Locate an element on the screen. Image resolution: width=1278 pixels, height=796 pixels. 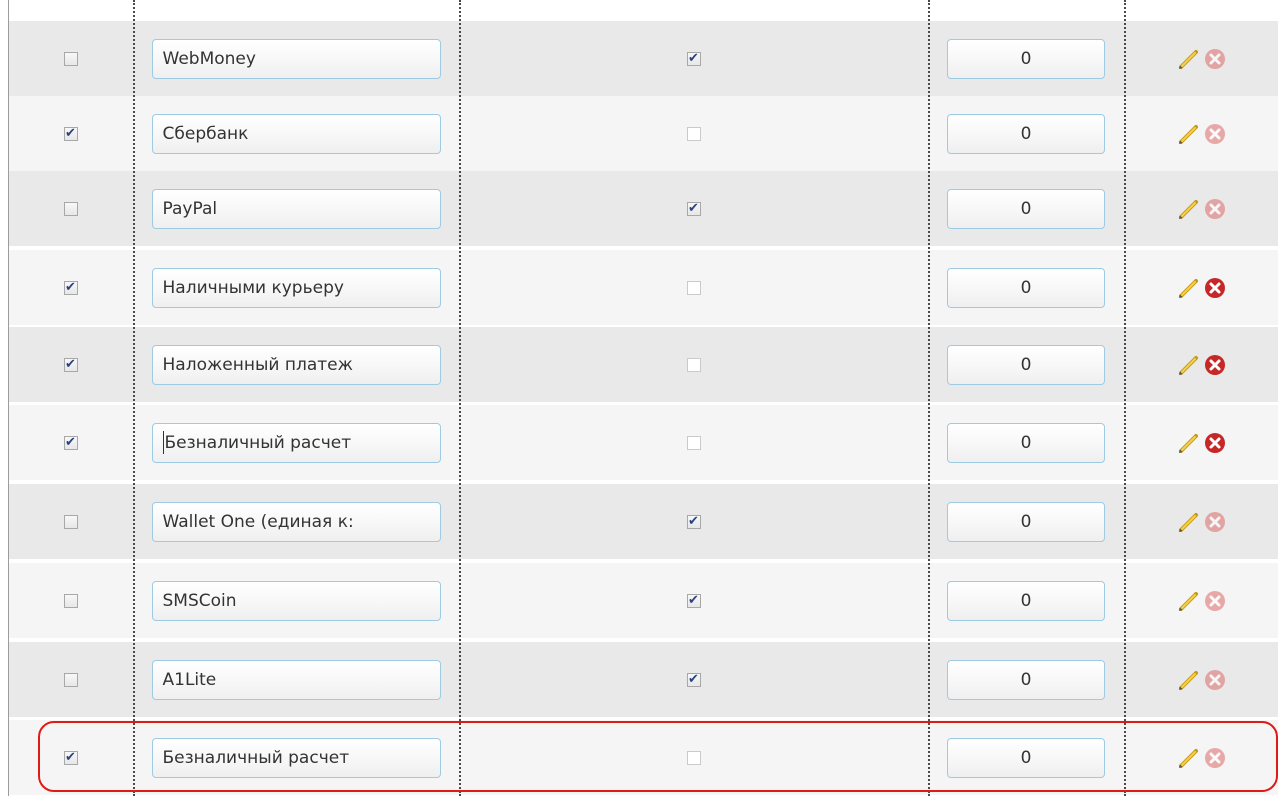
name-cell: Сбербанк is located at coordinates (296, 133).